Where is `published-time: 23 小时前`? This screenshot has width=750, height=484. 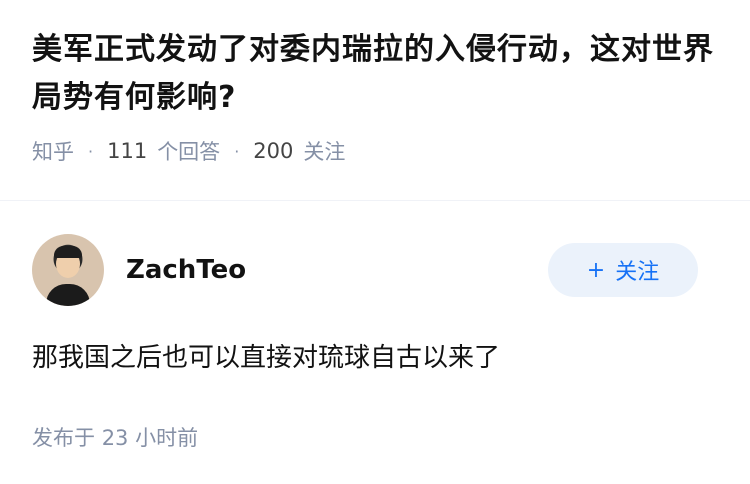
published-time: 23 小时前 is located at coordinates (150, 438).